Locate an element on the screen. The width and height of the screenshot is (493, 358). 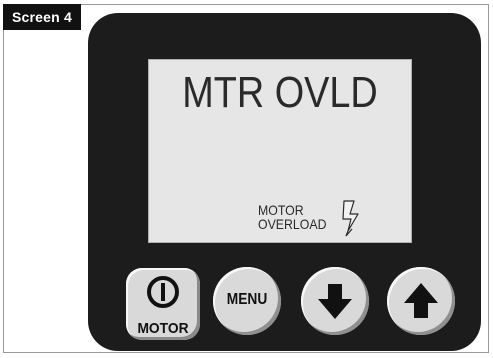
down-arrow-button is located at coordinates (335, 301).